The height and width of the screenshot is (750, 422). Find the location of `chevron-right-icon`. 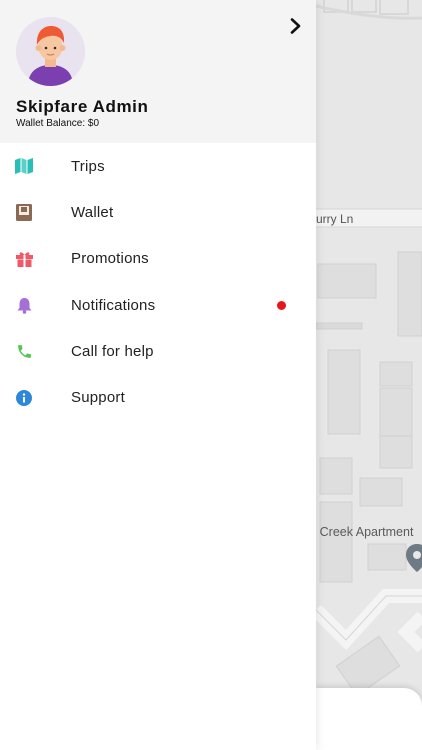

chevron-right-icon is located at coordinates (295, 26).